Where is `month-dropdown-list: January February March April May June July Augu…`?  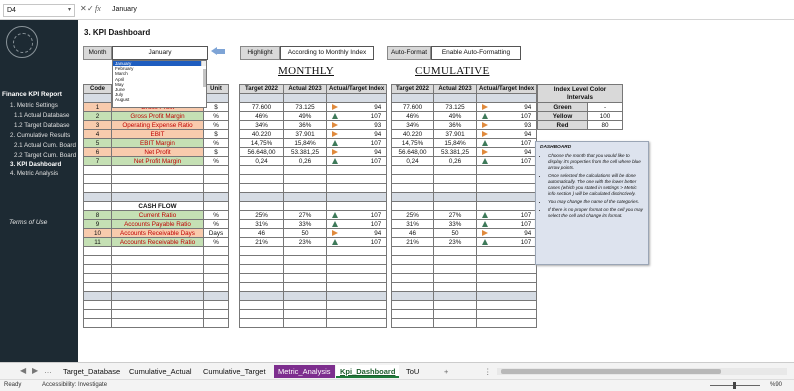
month-dropdown-list: January February March April May June July Augu… is located at coordinates (159, 84).